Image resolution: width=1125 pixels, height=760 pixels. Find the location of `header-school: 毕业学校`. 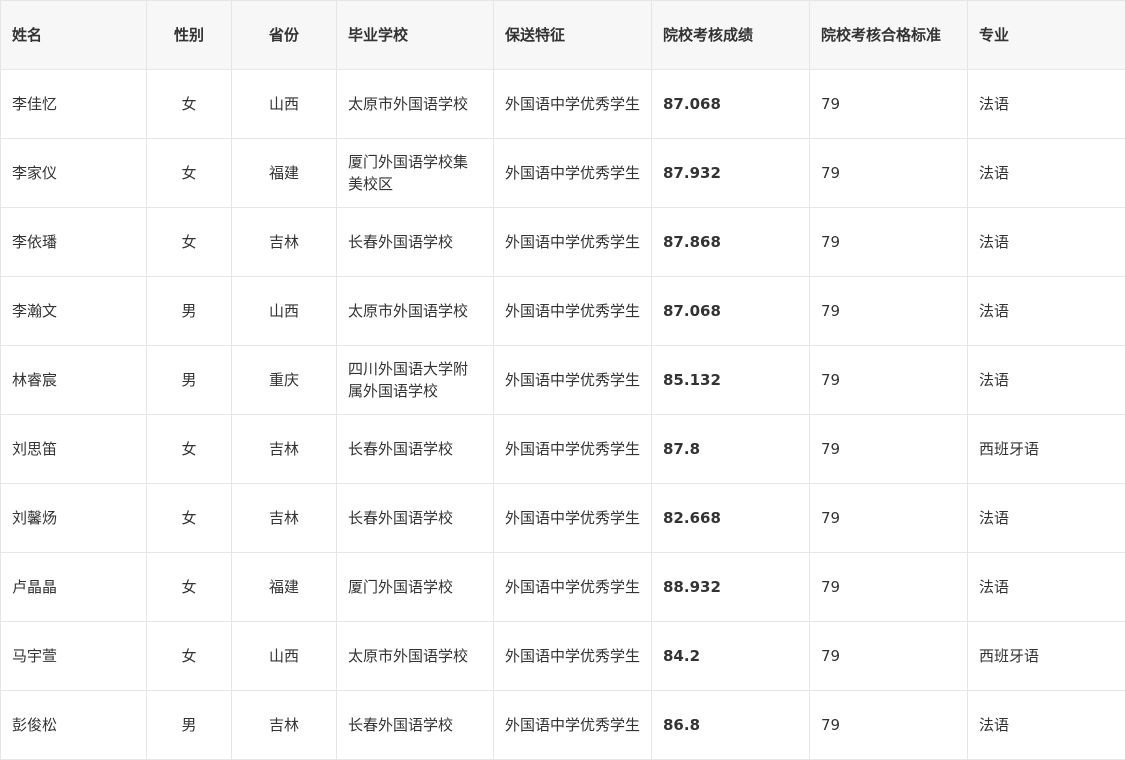

header-school: 毕业学校 is located at coordinates (415, 35).